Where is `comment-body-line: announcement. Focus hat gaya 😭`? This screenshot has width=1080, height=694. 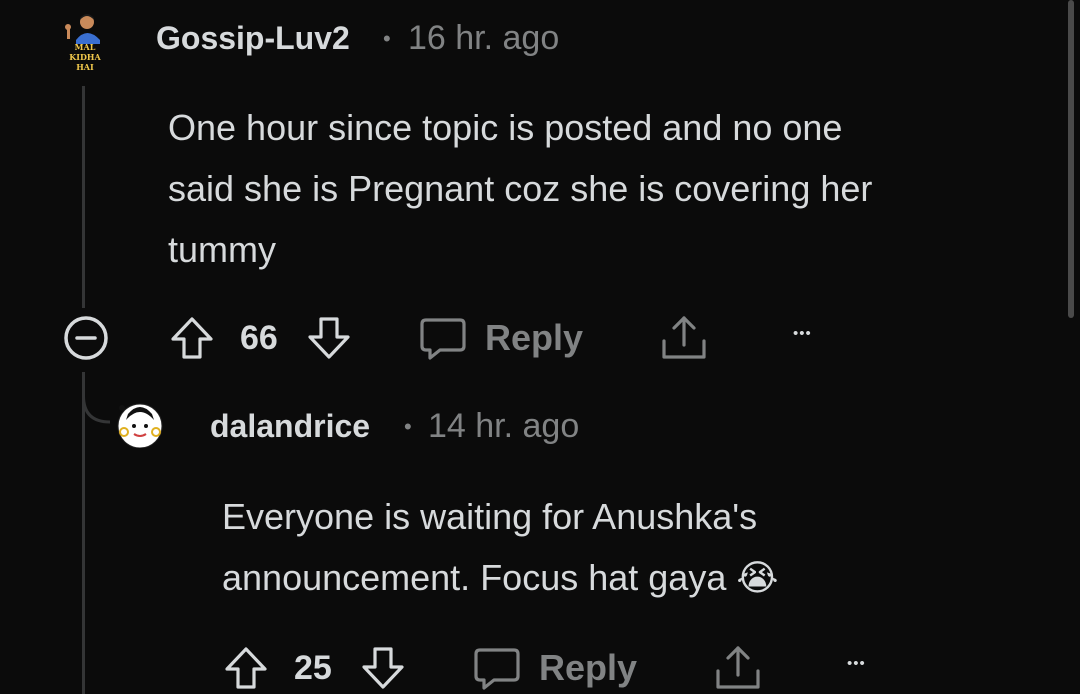
comment-body-line: announcement. Focus hat gaya 😭 is located at coordinates (500, 578).